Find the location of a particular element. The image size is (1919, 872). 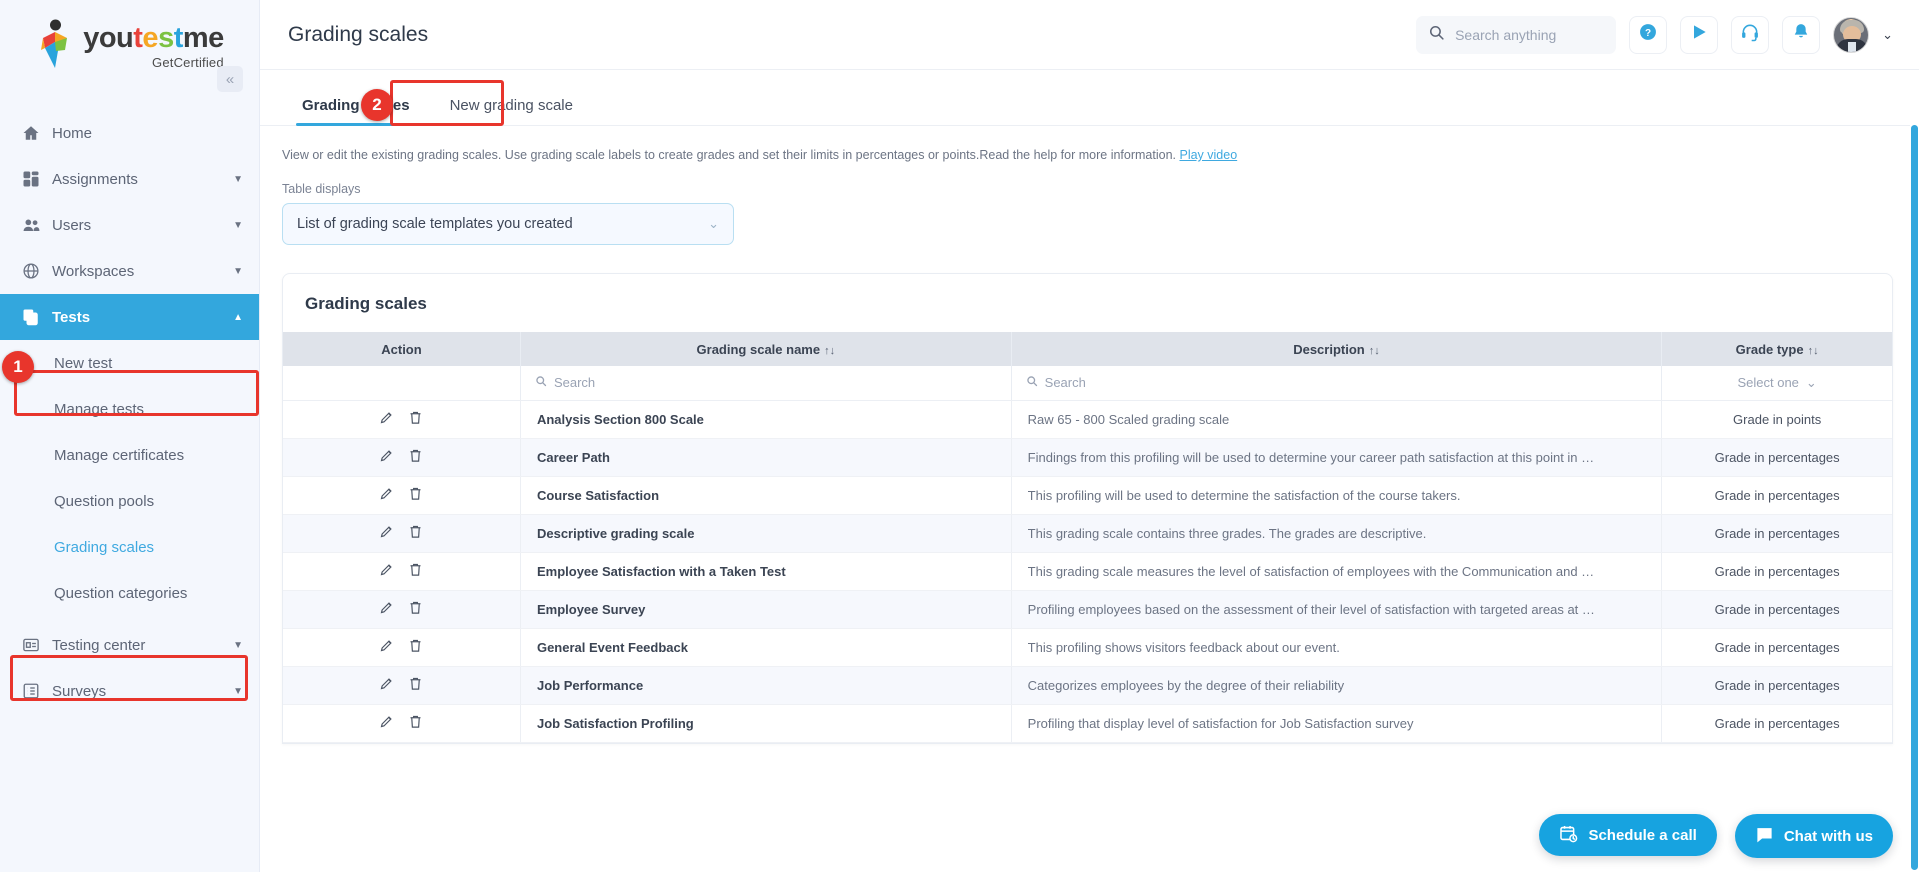

support-button is located at coordinates (1750, 34).